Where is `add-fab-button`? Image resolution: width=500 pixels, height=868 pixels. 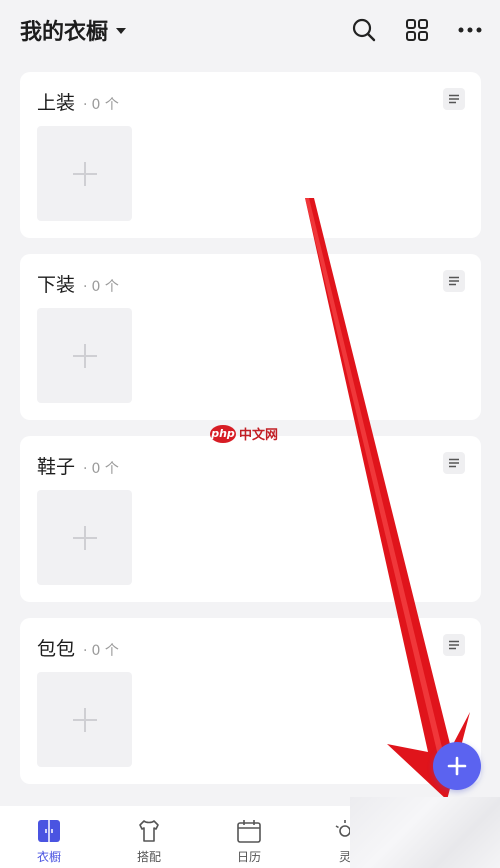 add-fab-button is located at coordinates (457, 766).